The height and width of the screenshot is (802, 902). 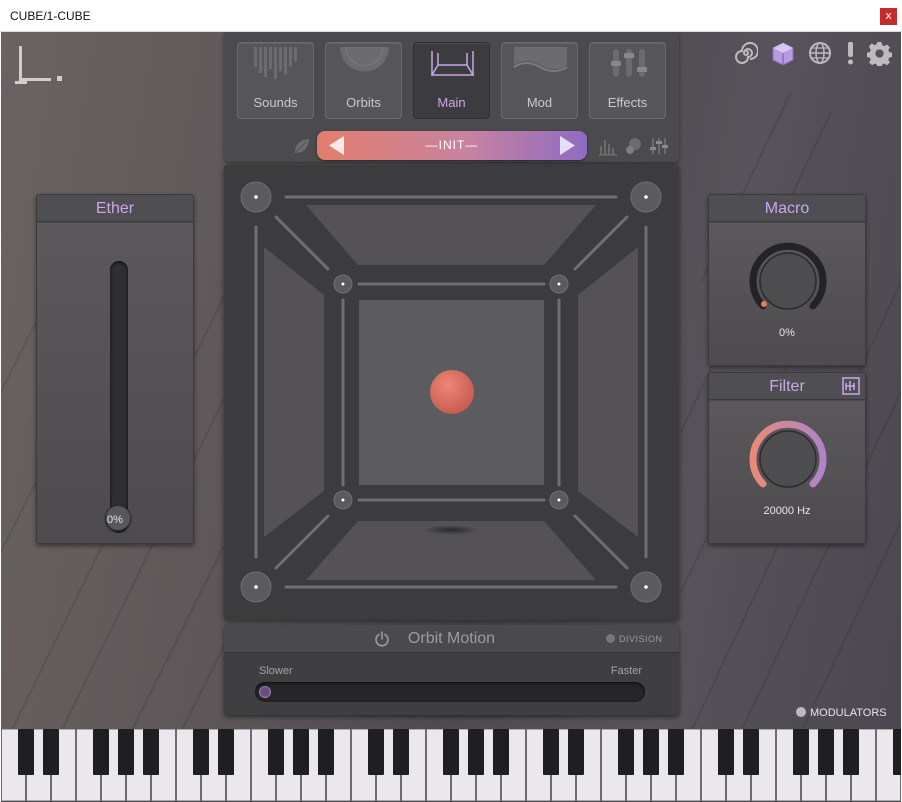 I want to click on preset-selector: —INIT—, so click(x=452, y=145).